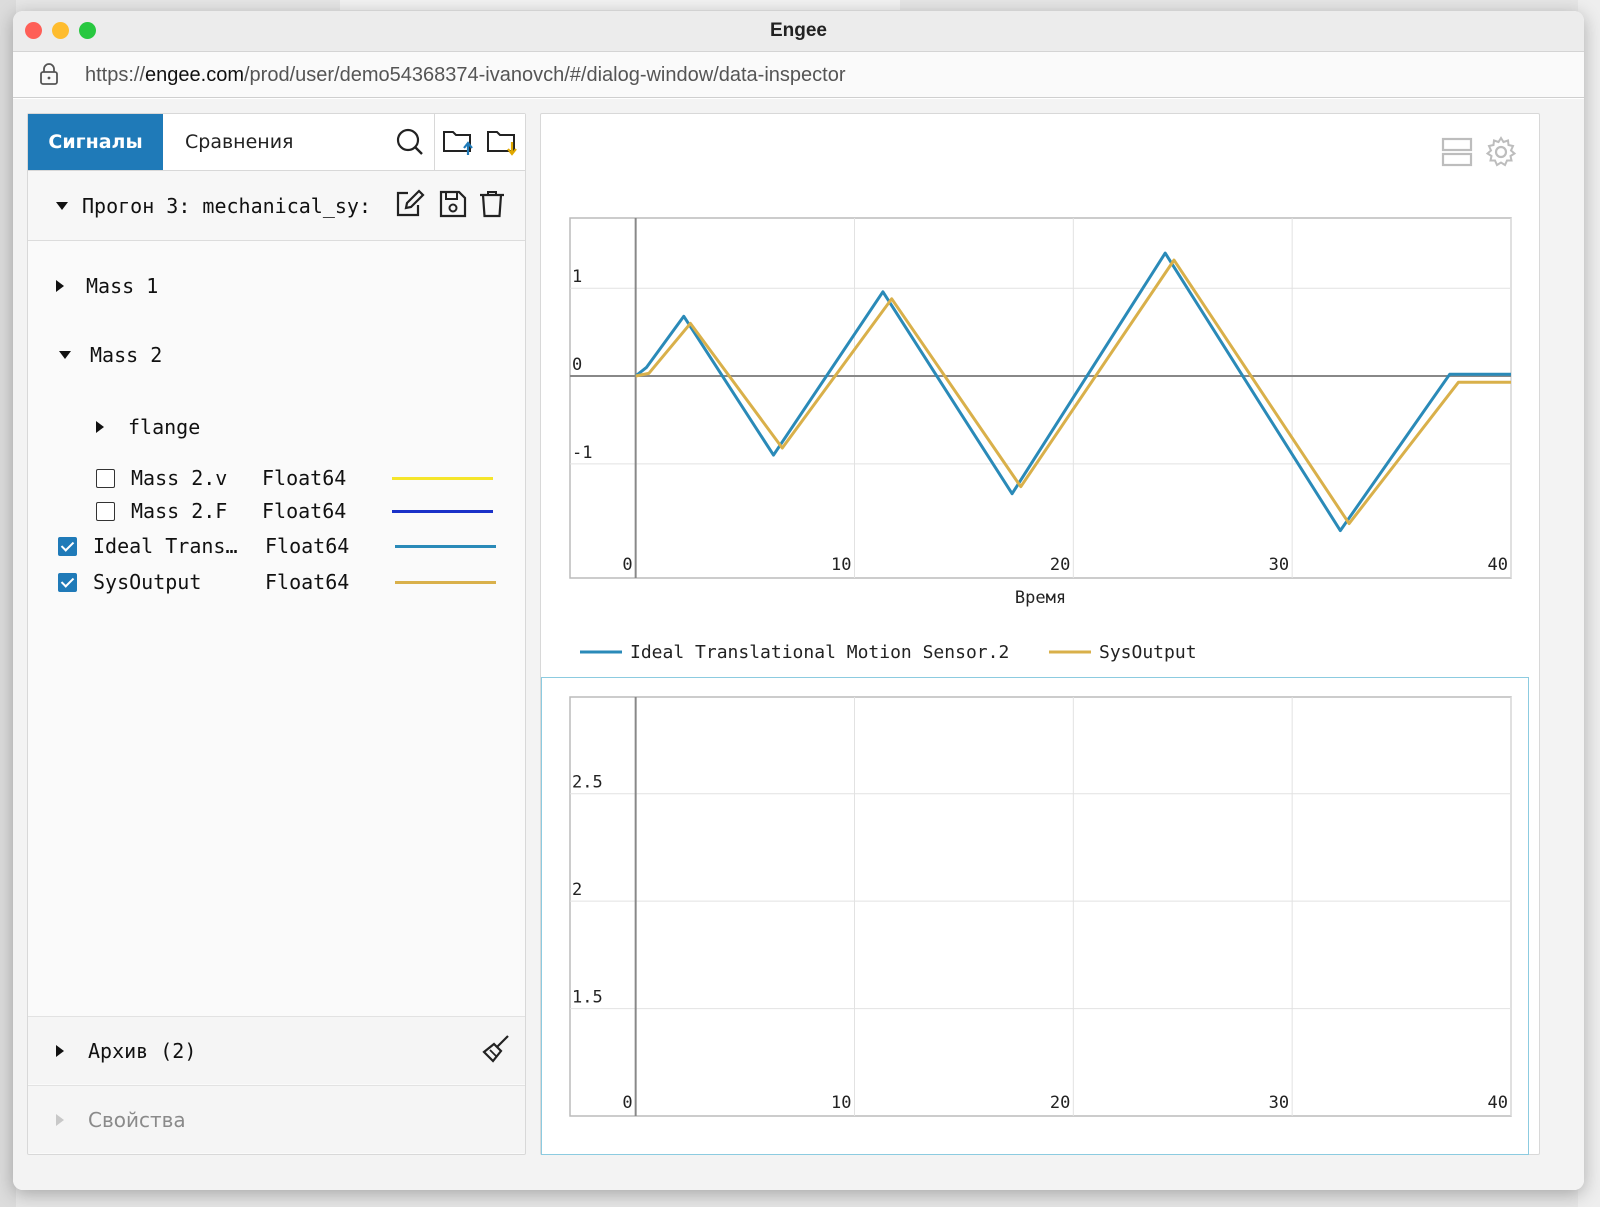  I want to click on title-bar: Engee, so click(798, 31).